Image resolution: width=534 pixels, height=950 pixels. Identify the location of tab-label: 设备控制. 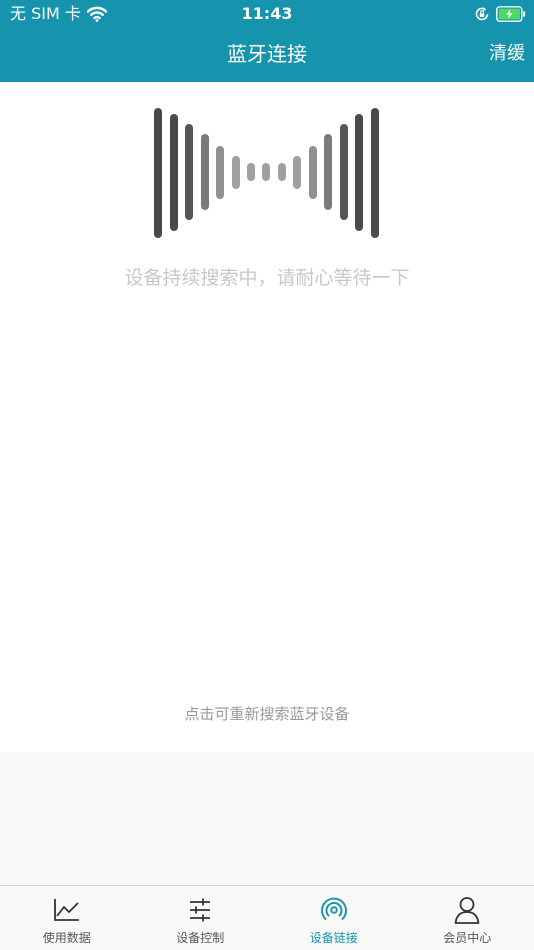
(200, 938).